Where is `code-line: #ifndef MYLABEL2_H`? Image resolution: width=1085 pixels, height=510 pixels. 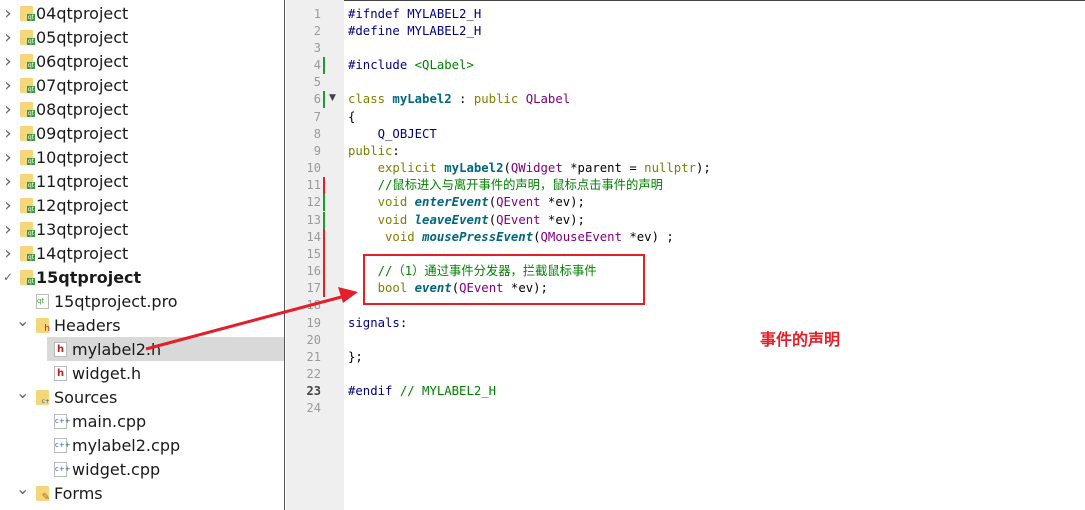
code-line: #ifndef MYLABEL2_H is located at coordinates (414, 14).